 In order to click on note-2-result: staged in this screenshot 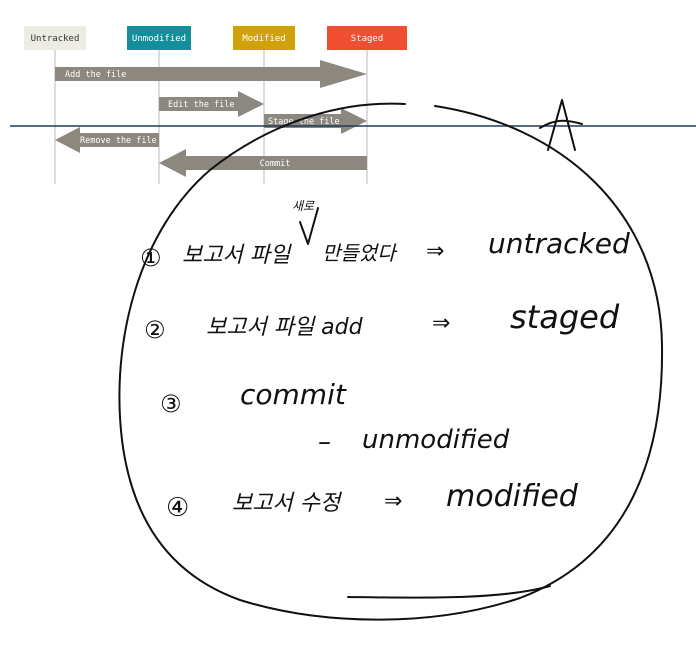, I will do `click(565, 317)`.